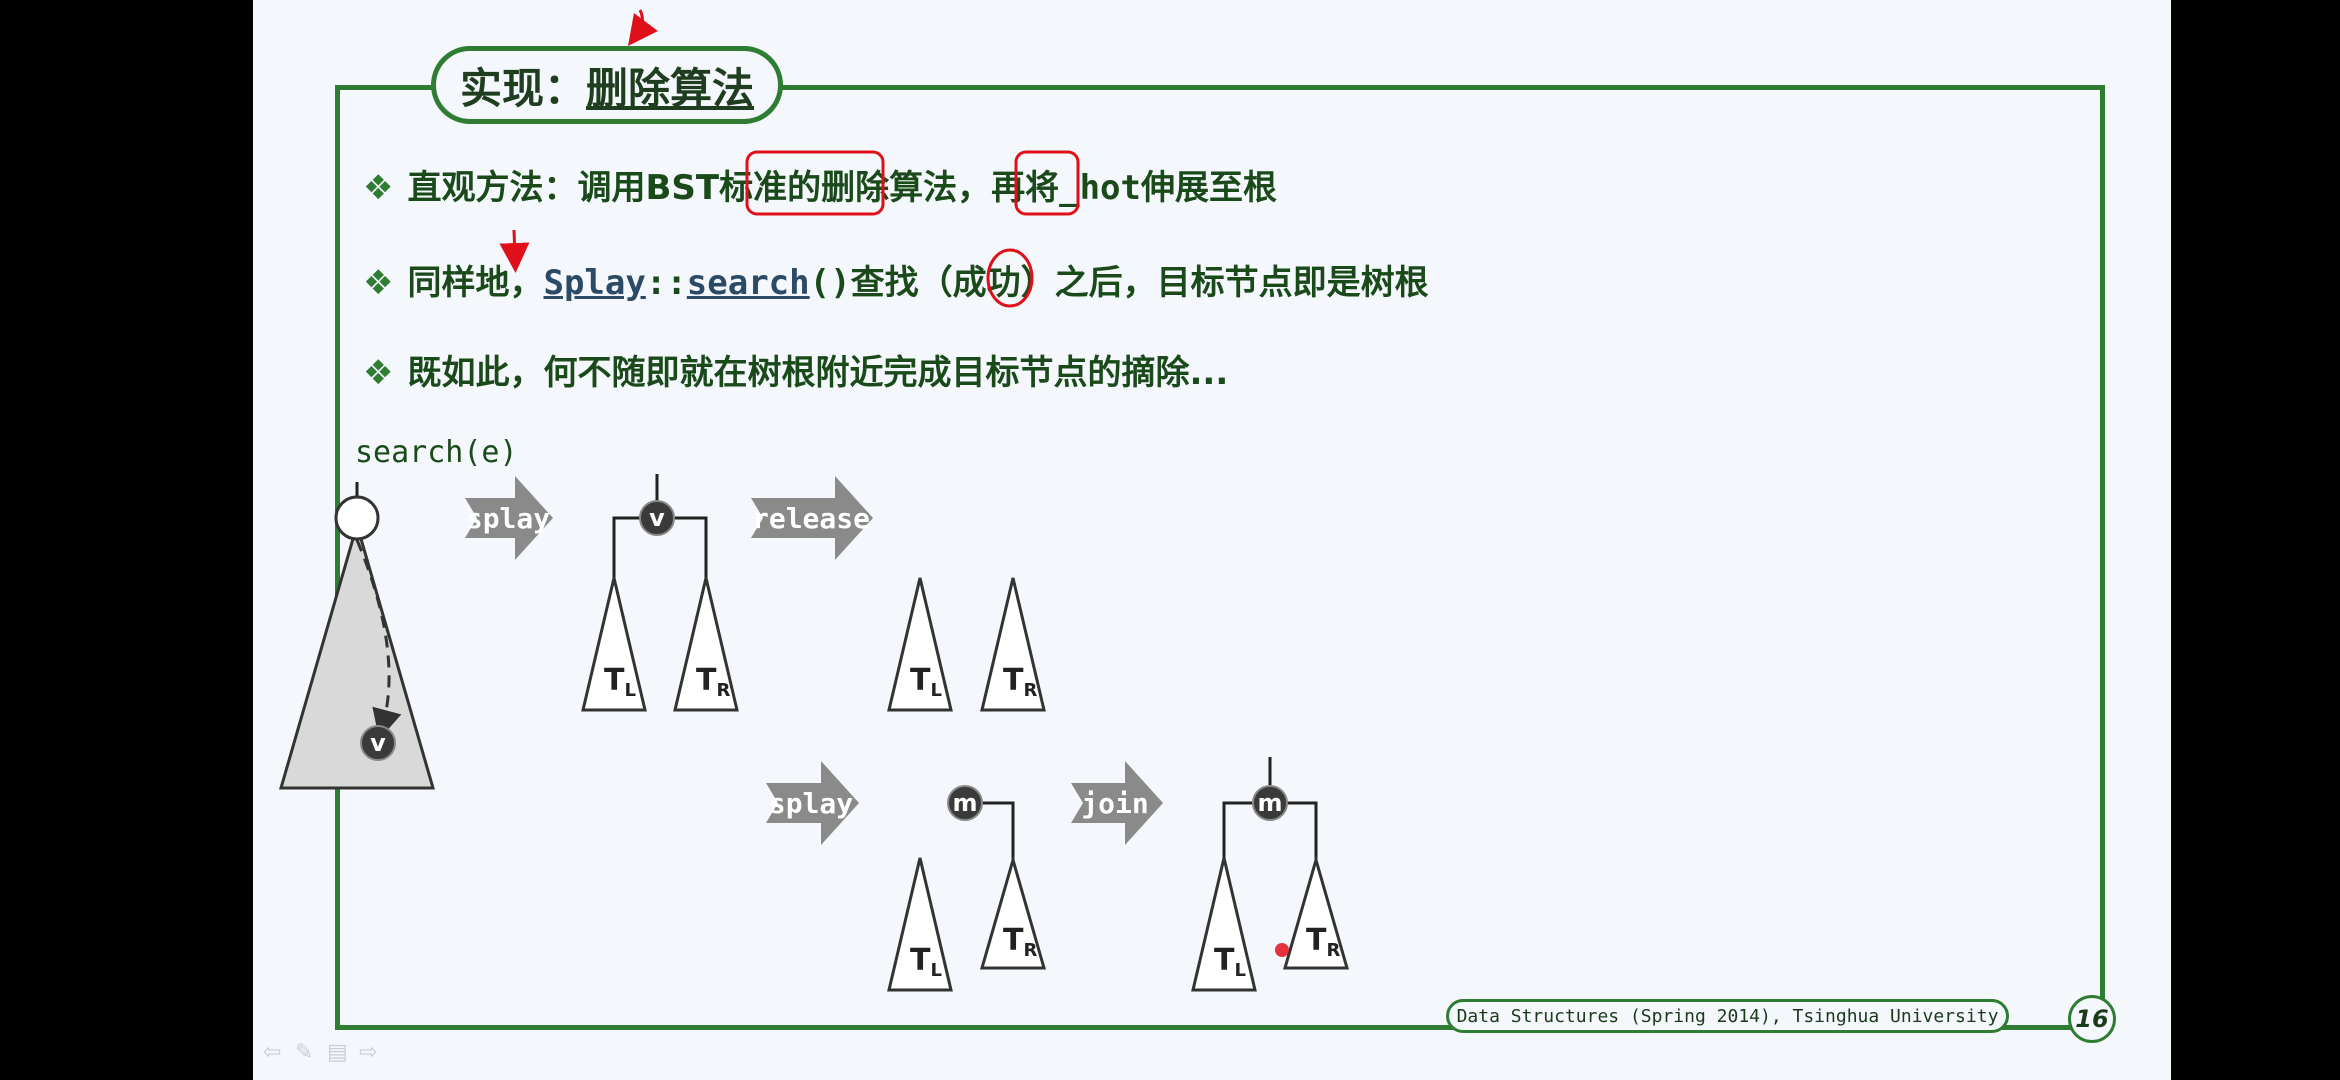 The image size is (2340, 1080). I want to click on search-label: search(e), so click(436, 452).